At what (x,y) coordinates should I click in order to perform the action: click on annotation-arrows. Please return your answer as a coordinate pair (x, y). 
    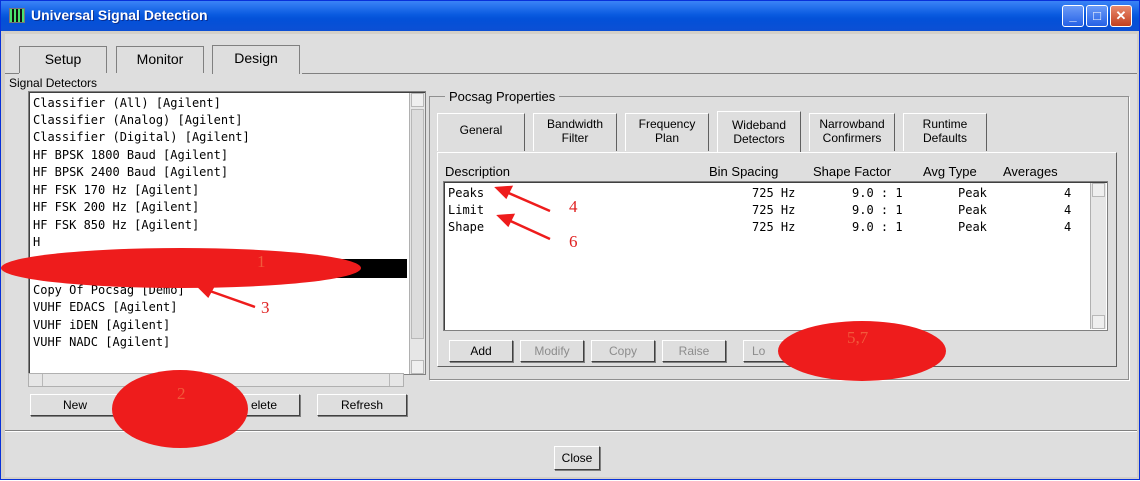
    Looking at the image, I should click on (373, 247).